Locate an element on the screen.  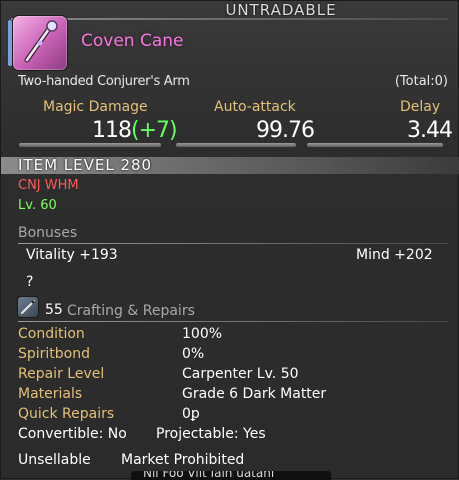
condition-label: Condition is located at coordinates (51, 334).